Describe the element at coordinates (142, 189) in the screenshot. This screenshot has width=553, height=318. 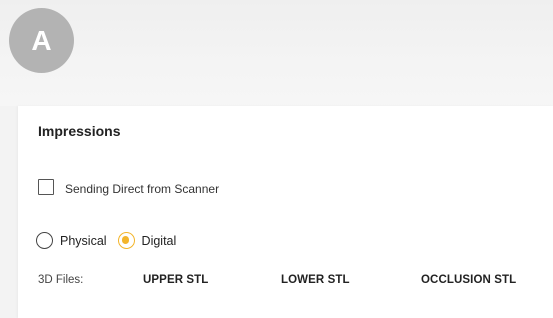
I see `direct-scanner-label: Sending Direct from Scanner` at that location.